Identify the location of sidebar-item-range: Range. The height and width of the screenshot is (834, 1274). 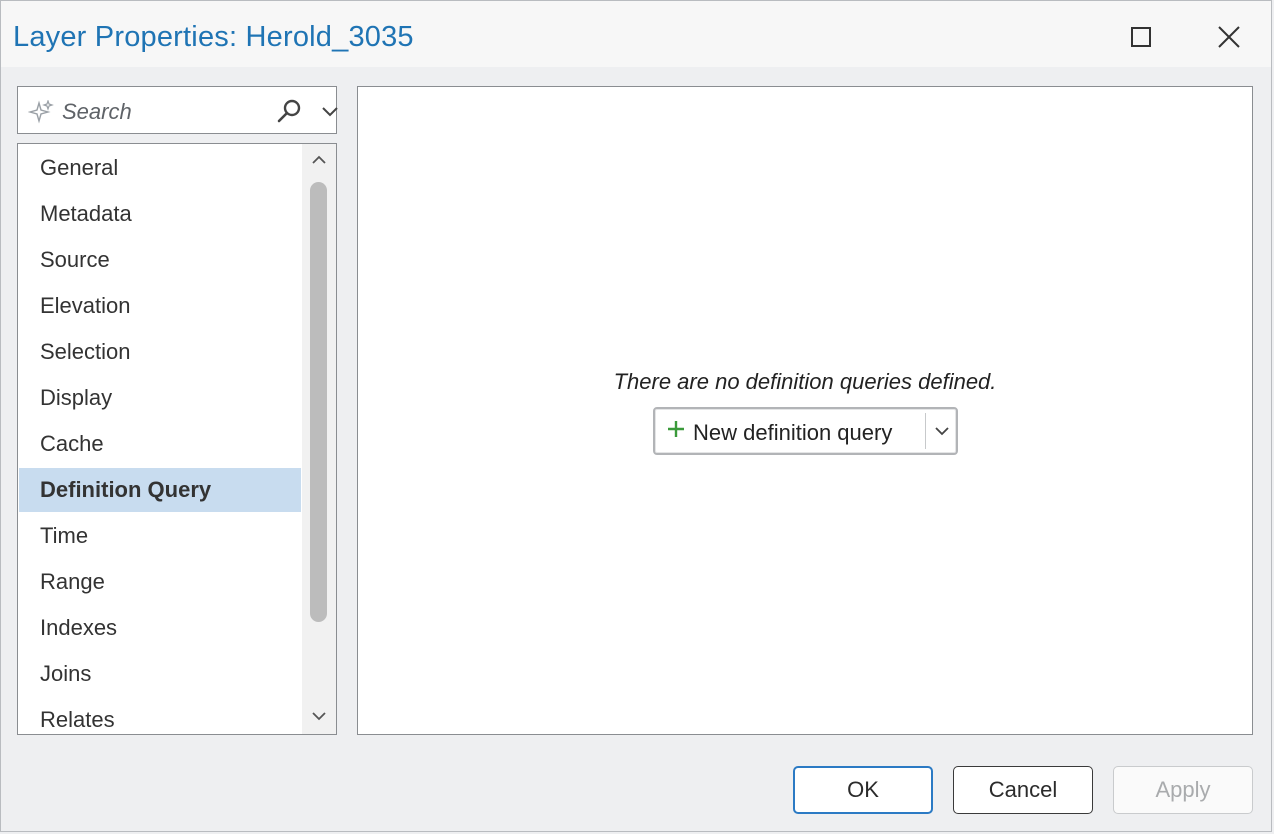
(160, 582).